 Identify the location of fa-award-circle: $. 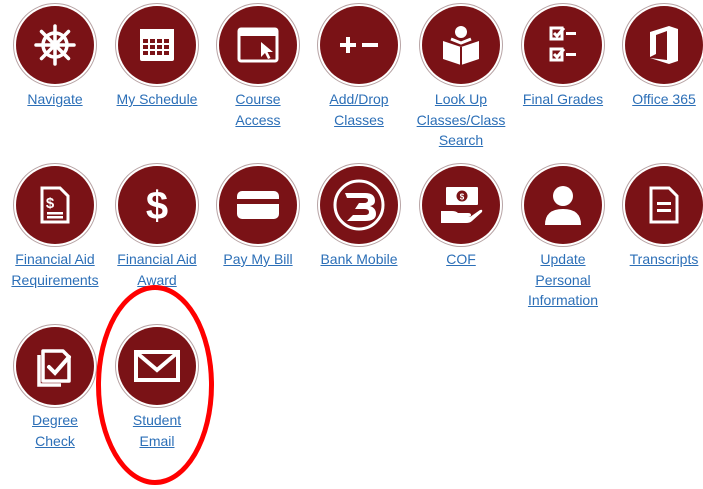
(157, 205).